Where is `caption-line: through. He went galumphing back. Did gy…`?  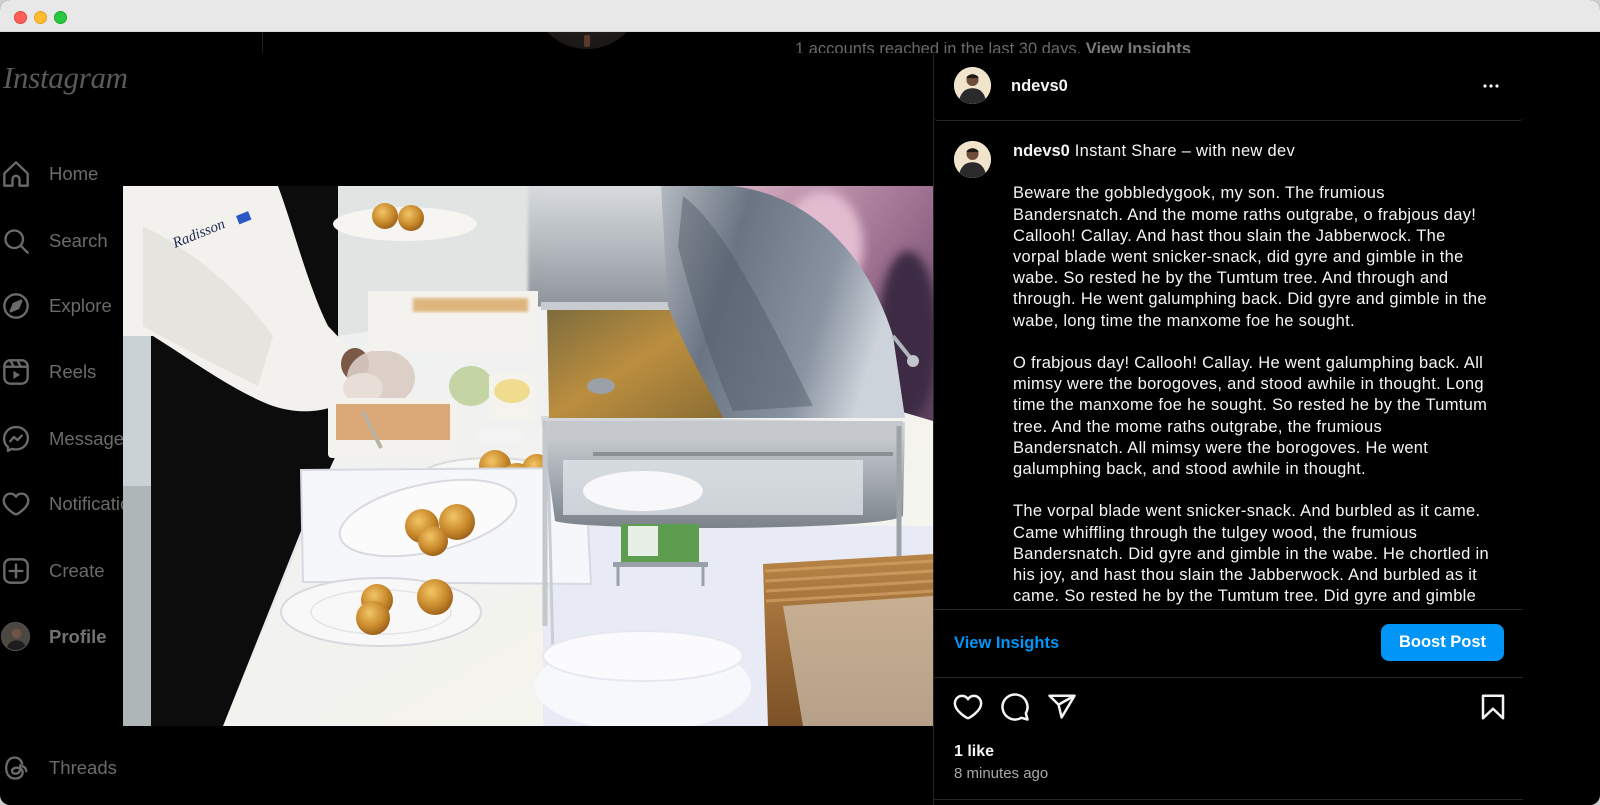 caption-line: through. He went galumphing back. Did gy… is located at coordinates (1250, 299).